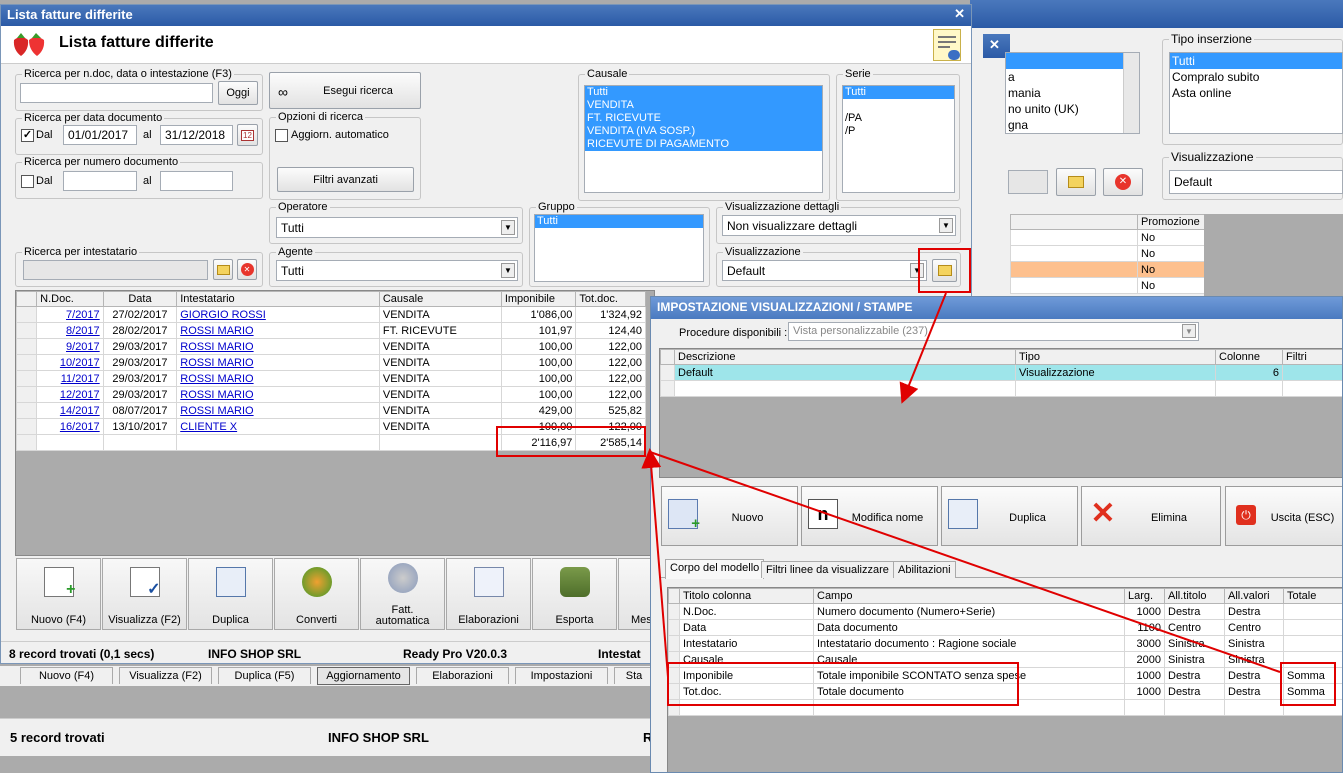  Describe the element at coordinates (715, 569) in the screenshot. I see `tab-model-body: Corpo del modello` at that location.